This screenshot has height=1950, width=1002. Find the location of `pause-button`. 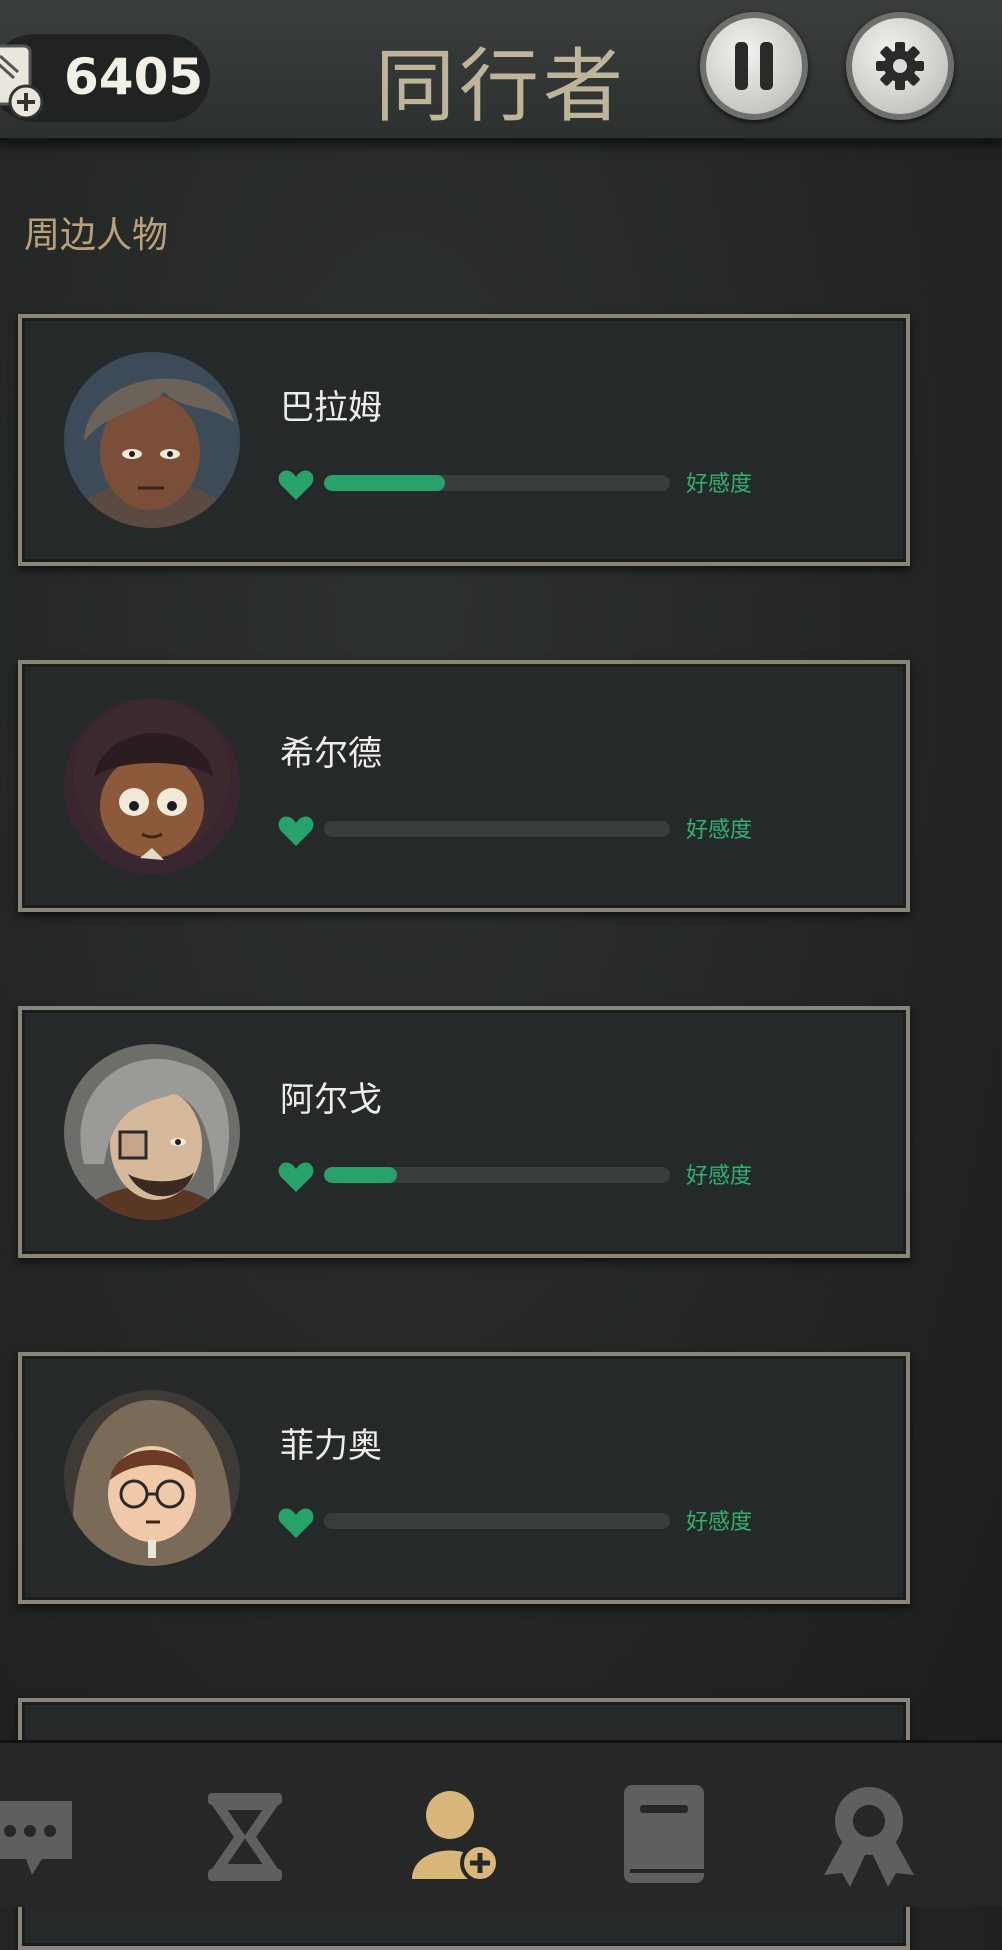

pause-button is located at coordinates (754, 66).